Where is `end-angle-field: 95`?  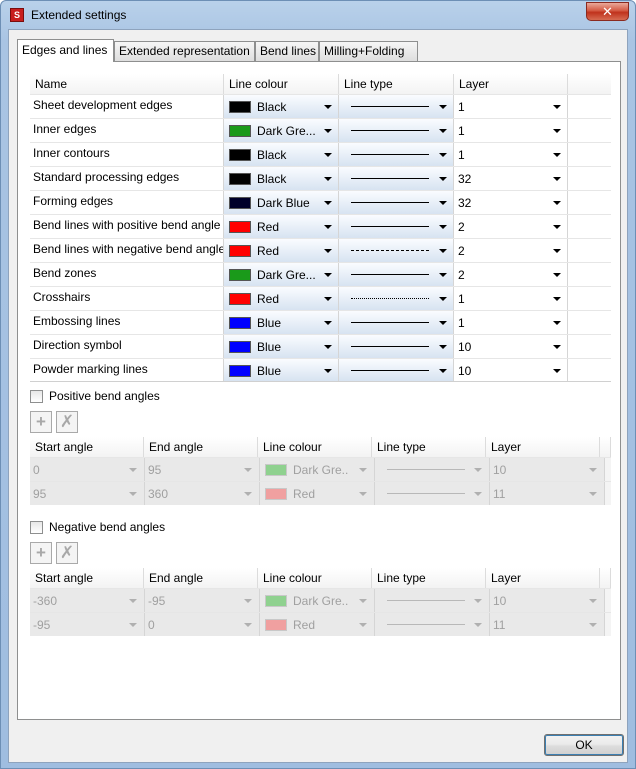 end-angle-field: 95 is located at coordinates (202, 469).